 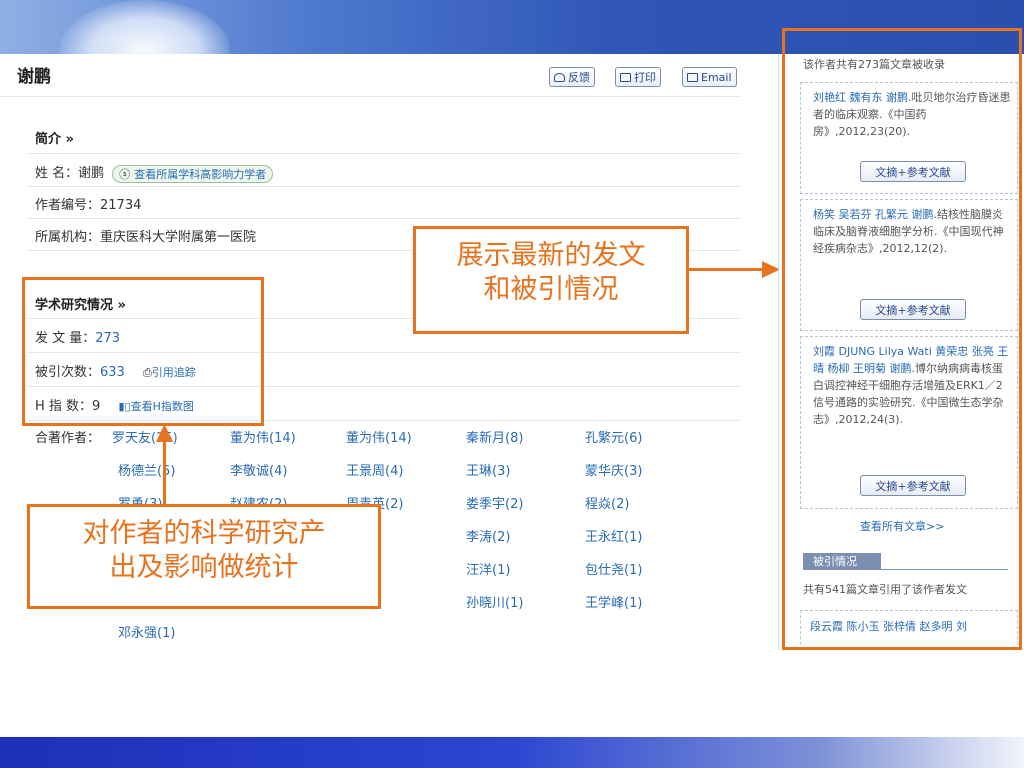 What do you see at coordinates (488, 568) in the screenshot?
I see `coauthor-link: 汪洋(1)` at bounding box center [488, 568].